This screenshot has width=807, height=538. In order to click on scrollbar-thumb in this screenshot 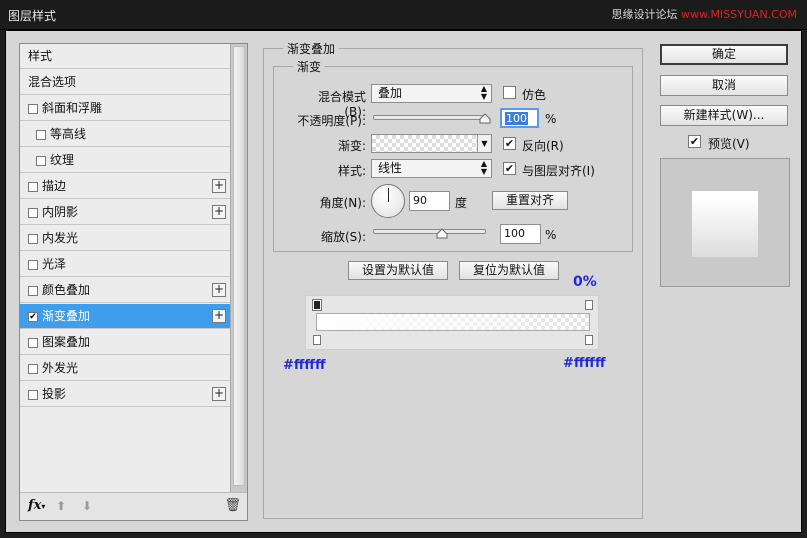, I will do `click(239, 266)`.